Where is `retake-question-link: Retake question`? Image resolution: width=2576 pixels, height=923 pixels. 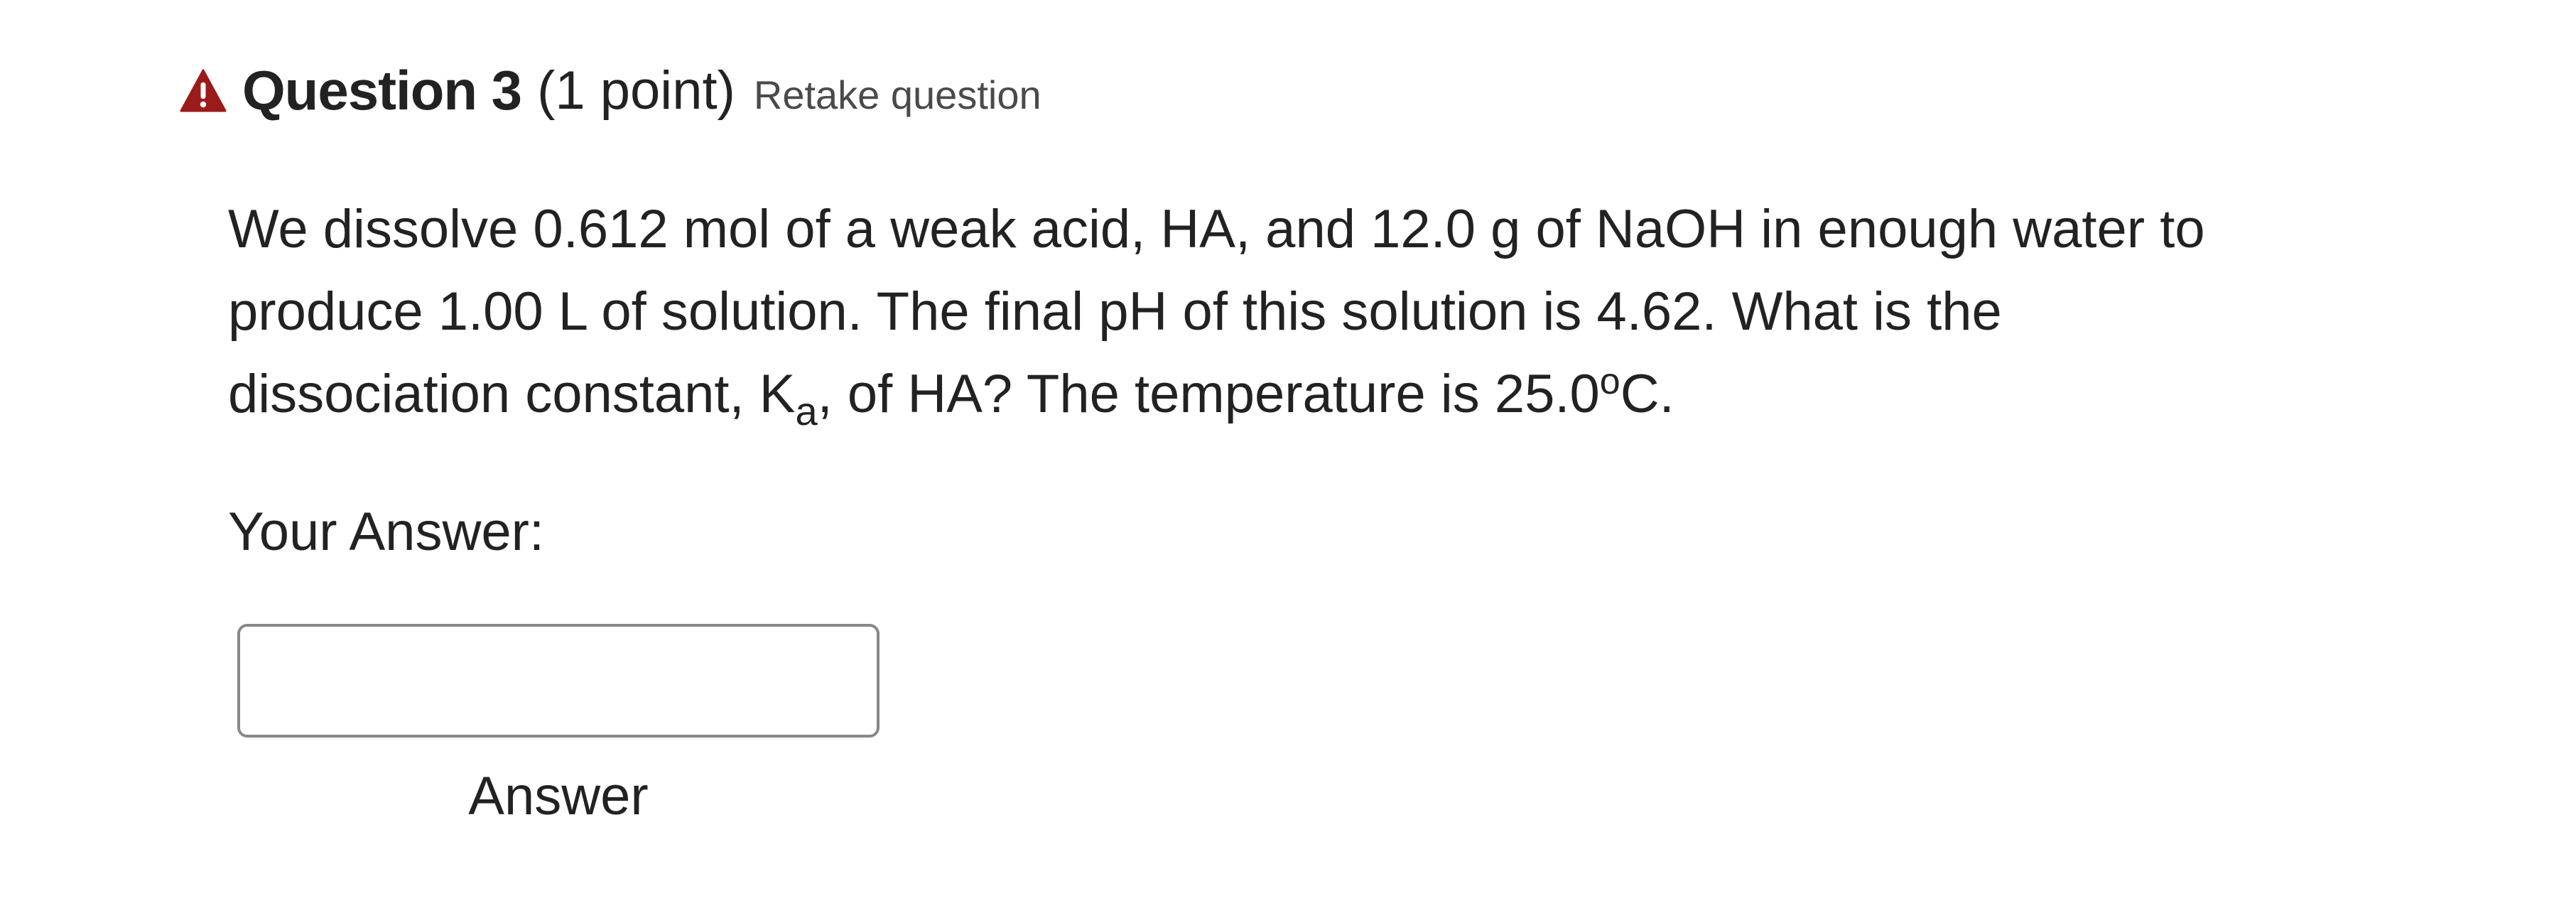 retake-question-link: Retake question is located at coordinates (897, 95).